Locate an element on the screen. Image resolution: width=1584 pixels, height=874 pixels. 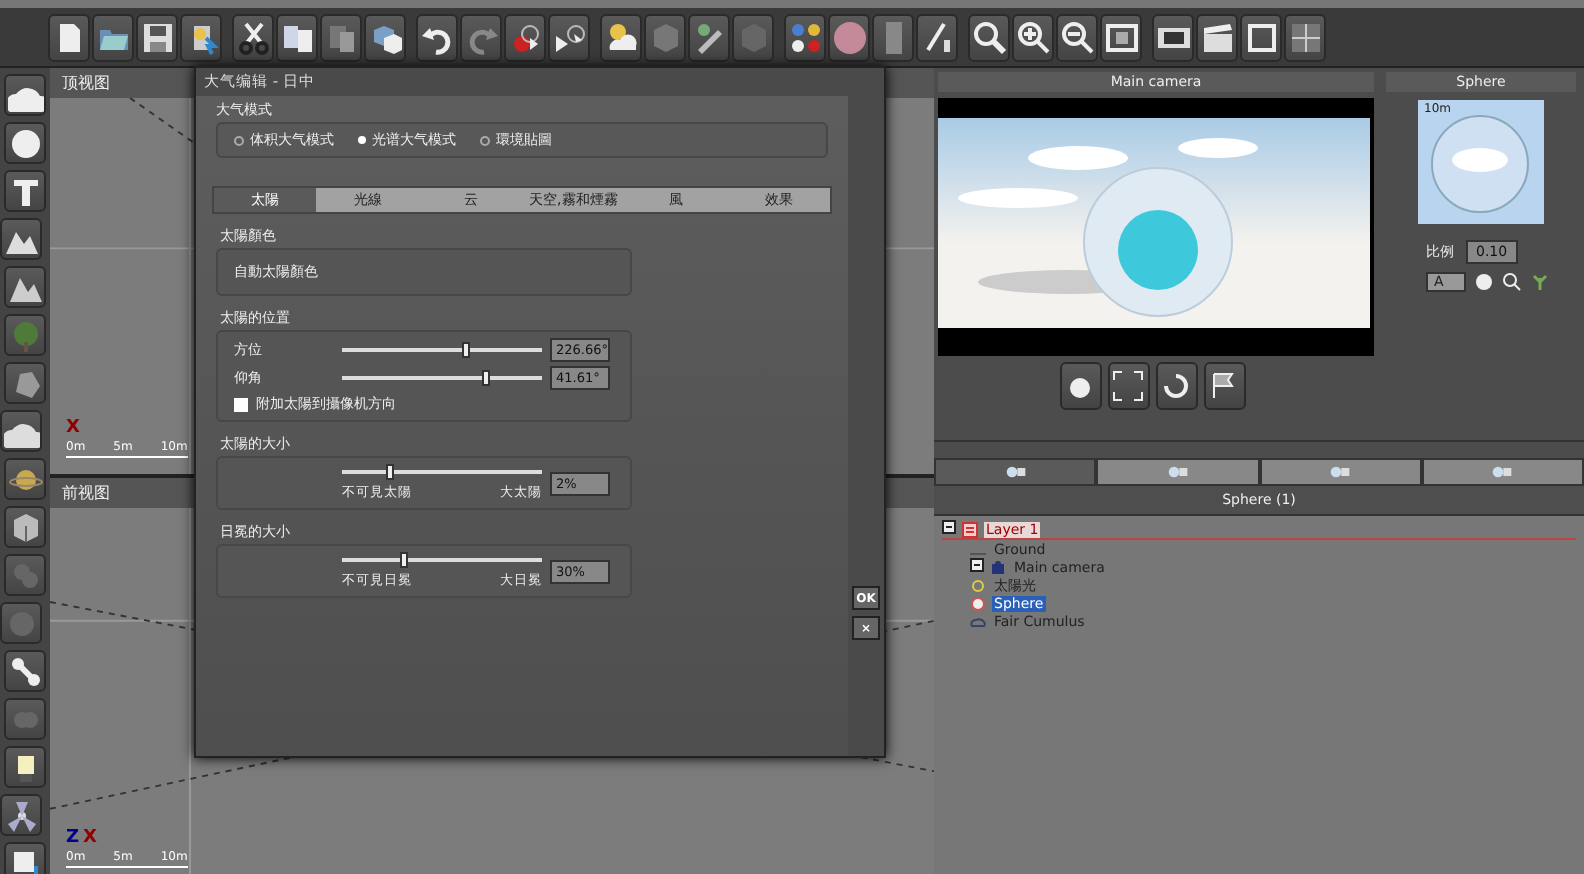
render-area-button is located at coordinates (569, 37).